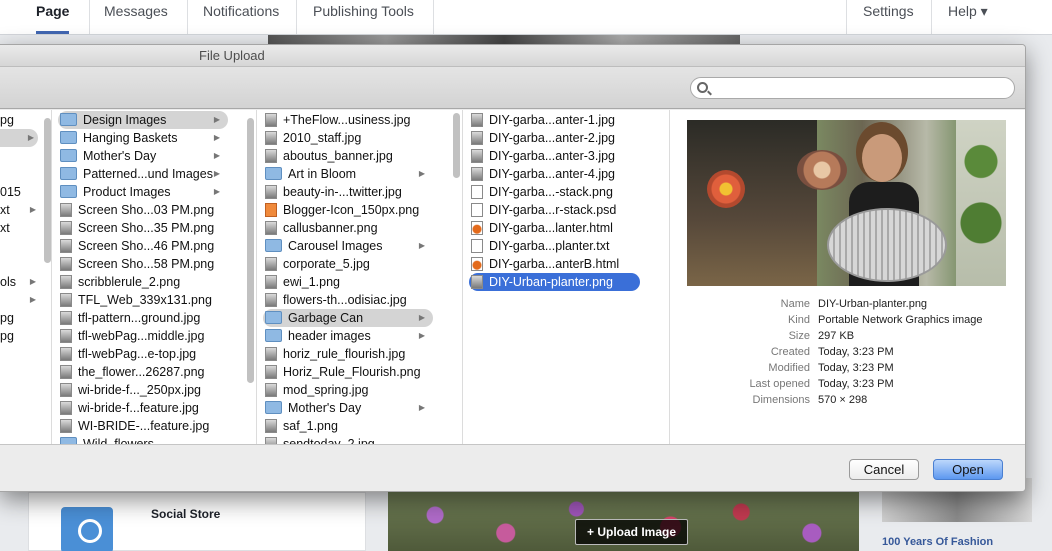 The height and width of the screenshot is (551, 1052). Describe the element at coordinates (348, 120) in the screenshot. I see `file-item-theflow-usiness-jpg: +TheFlow...usiness.jpg` at that location.